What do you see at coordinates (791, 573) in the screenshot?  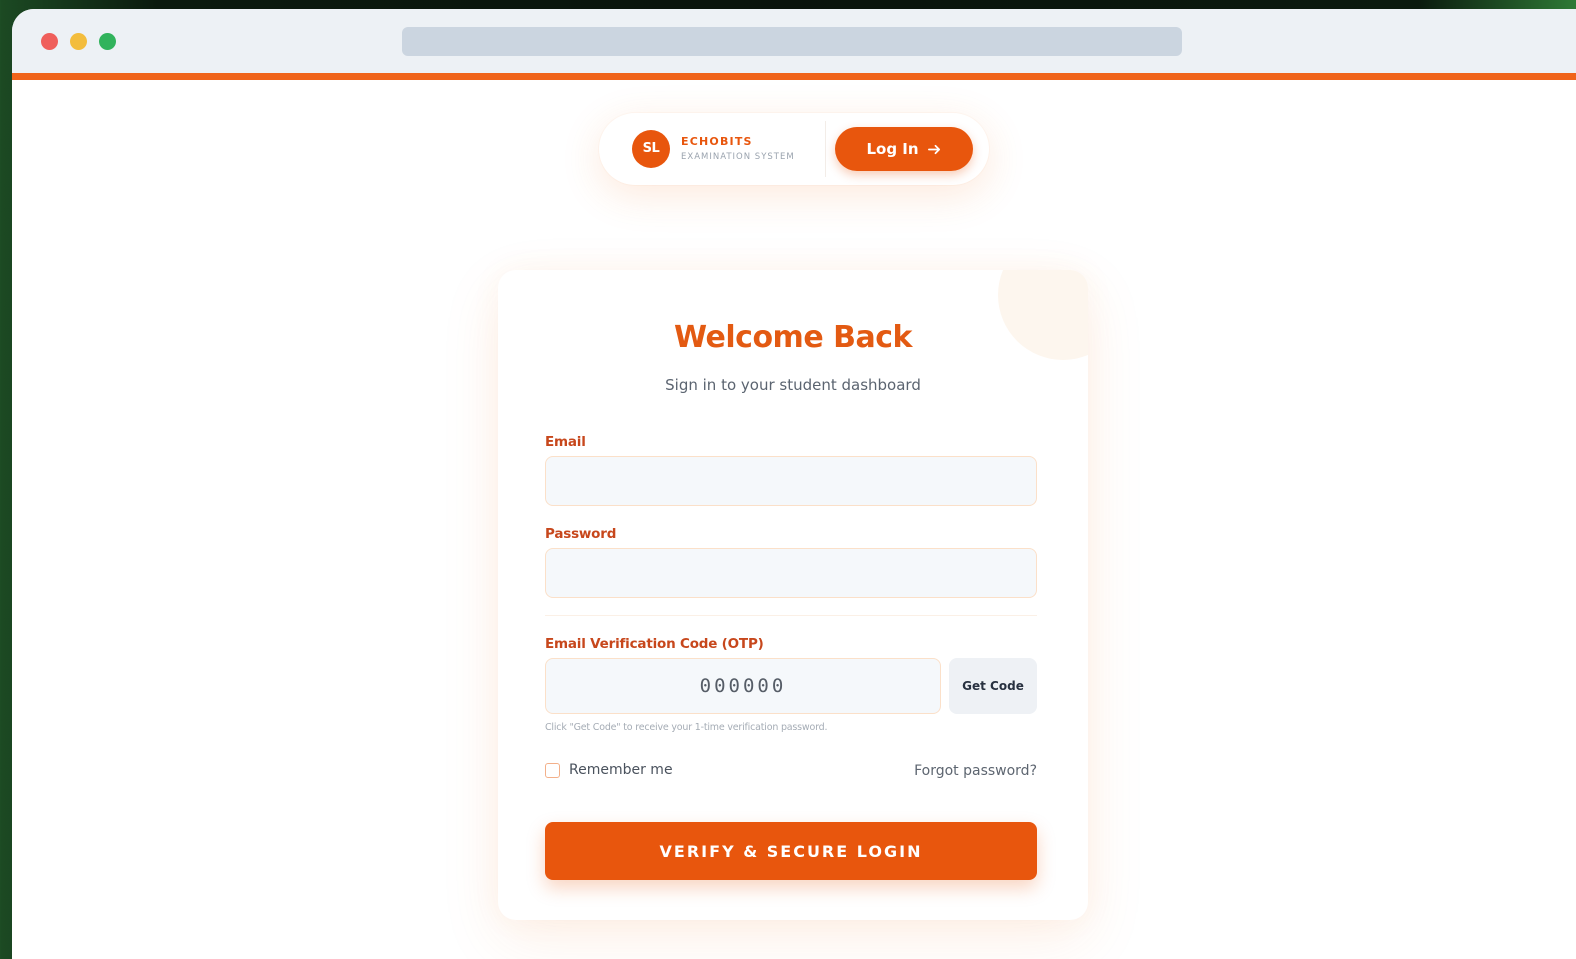 I see `password-field` at bounding box center [791, 573].